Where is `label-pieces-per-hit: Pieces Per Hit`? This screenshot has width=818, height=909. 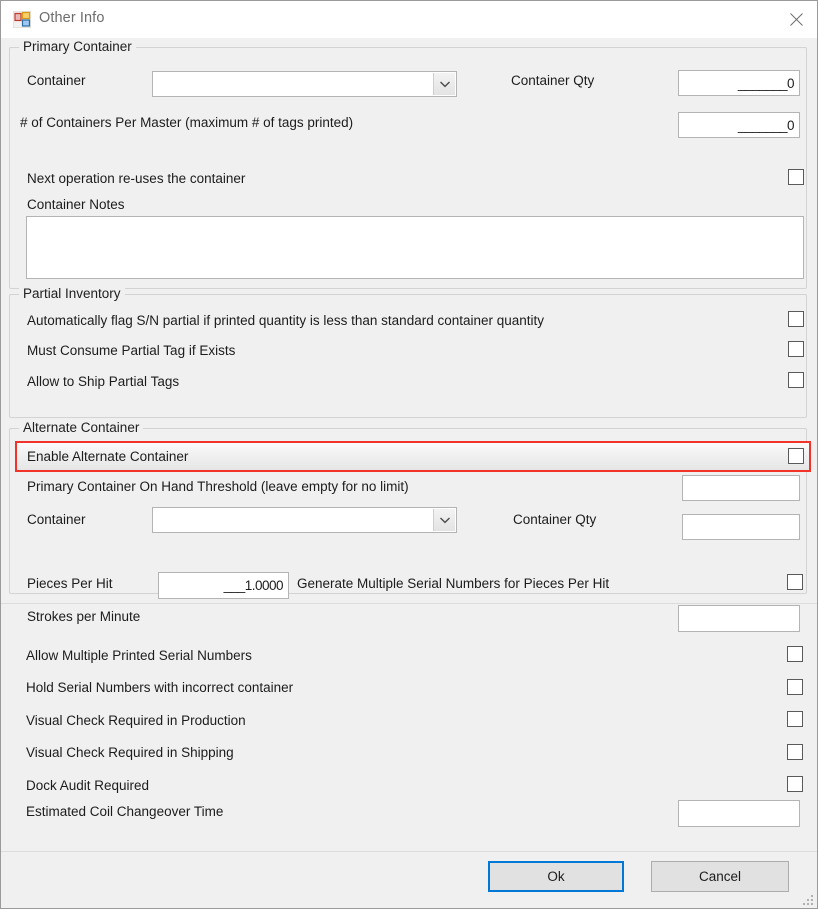 label-pieces-per-hit: Pieces Per Hit is located at coordinates (70, 583).